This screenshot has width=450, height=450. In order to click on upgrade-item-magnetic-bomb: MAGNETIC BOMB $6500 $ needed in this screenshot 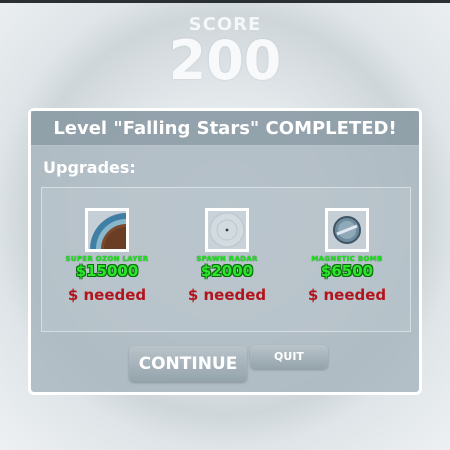, I will do `click(347, 256)`.